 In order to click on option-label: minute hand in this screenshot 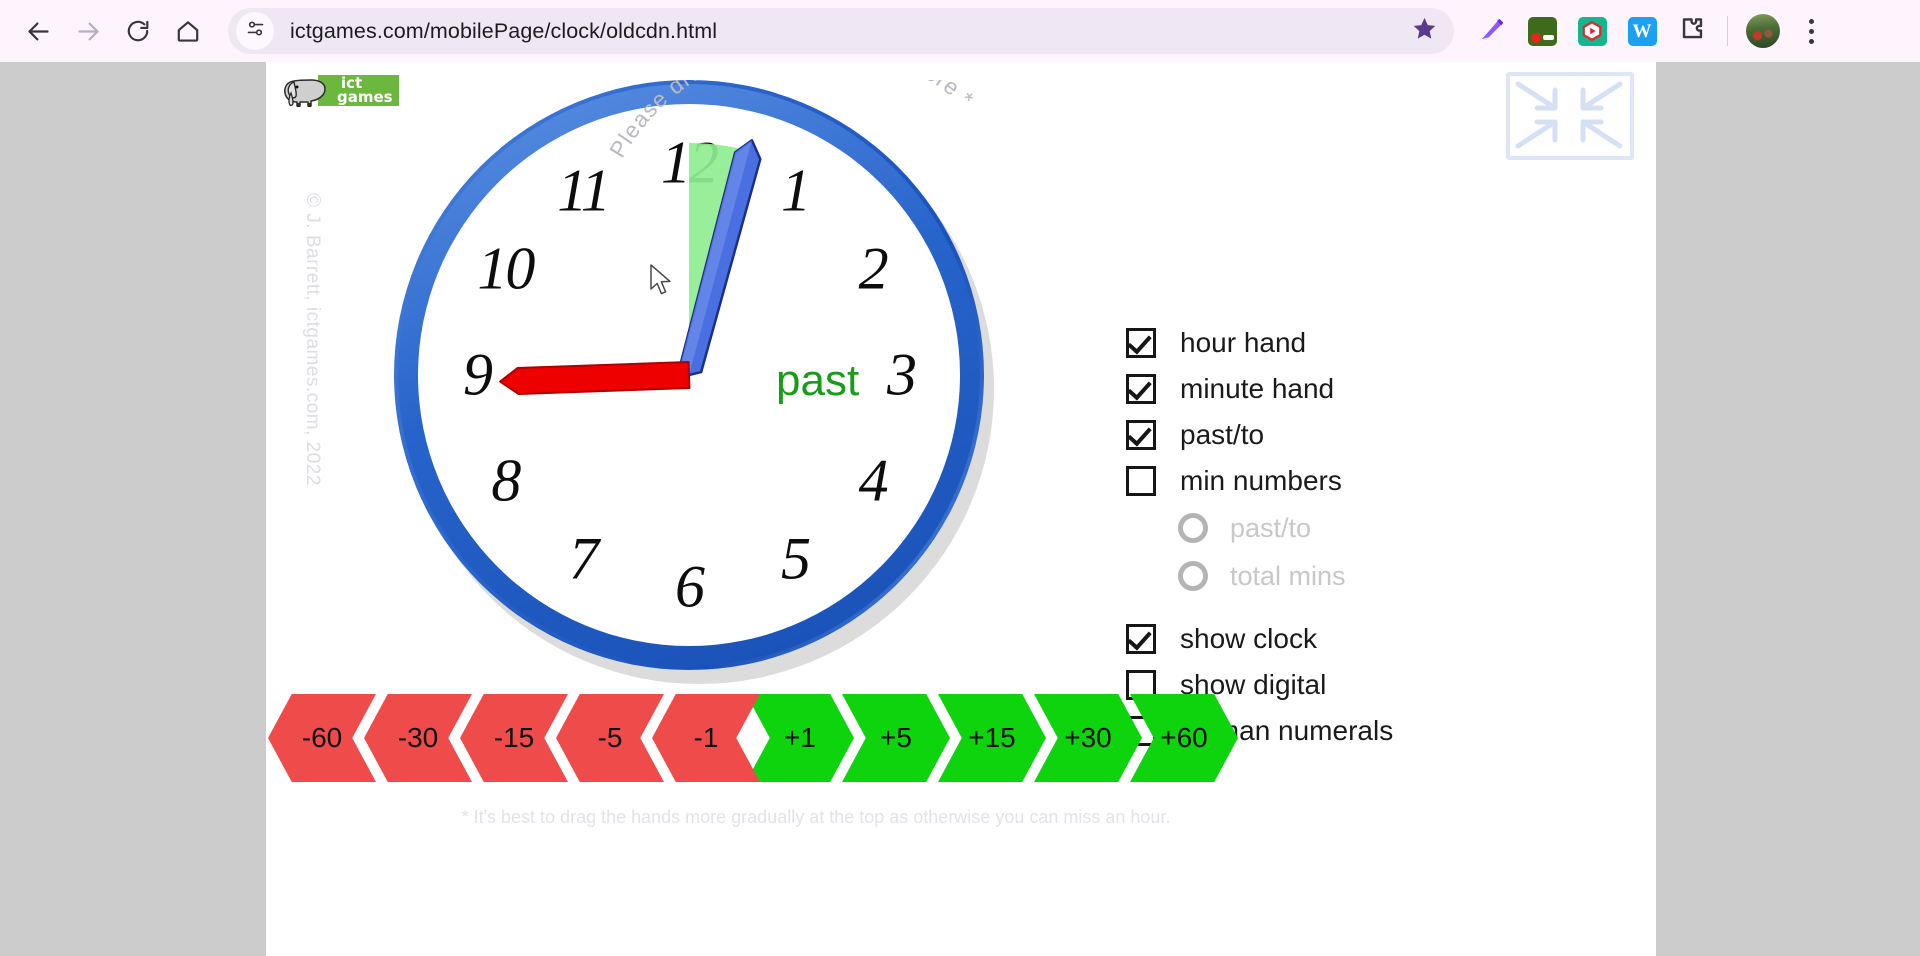, I will do `click(1257, 388)`.